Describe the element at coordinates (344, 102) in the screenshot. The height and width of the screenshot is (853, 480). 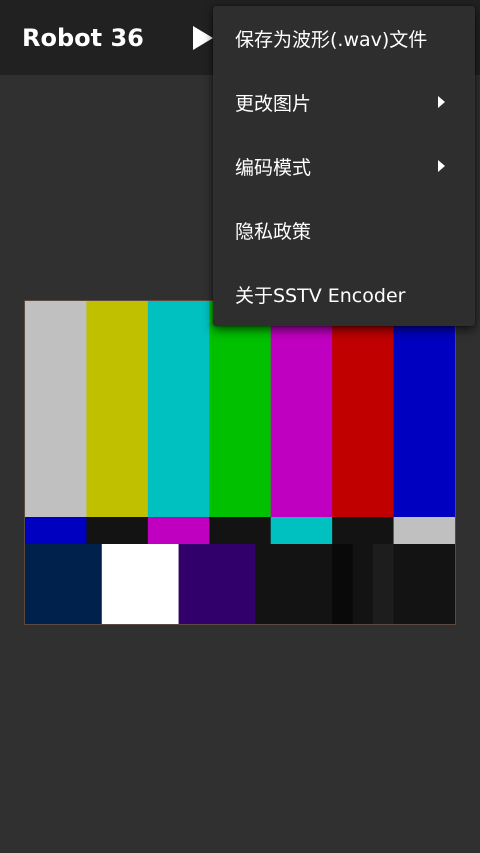
I see `menu-item-change-image: 更改图片` at that location.